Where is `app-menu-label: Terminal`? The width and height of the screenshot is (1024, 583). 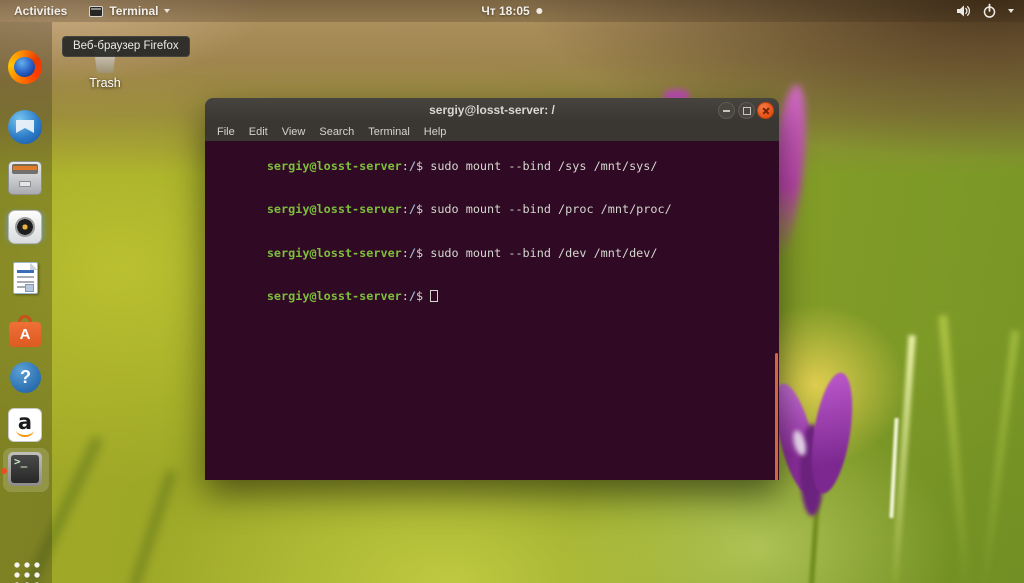 app-menu-label: Terminal is located at coordinates (134, 11).